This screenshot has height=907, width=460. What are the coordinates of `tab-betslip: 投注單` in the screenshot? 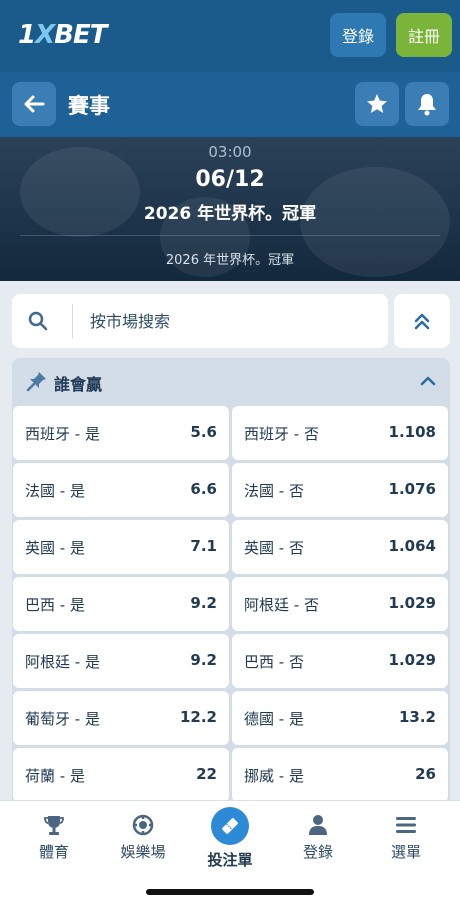 It's located at (230, 838).